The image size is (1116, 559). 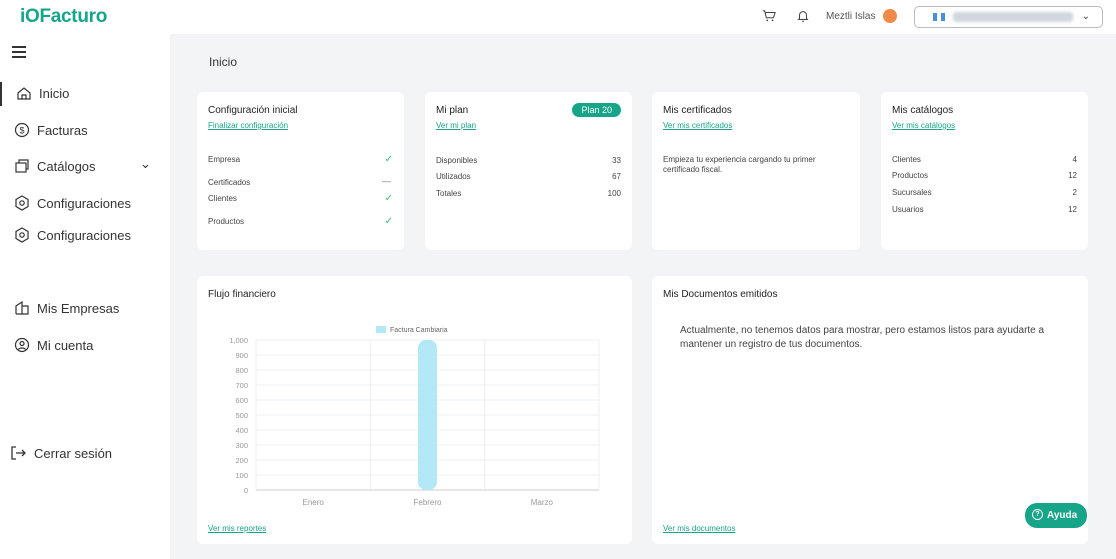 What do you see at coordinates (456, 125) in the screenshot?
I see `view-plan-link: Ver mi plan` at bounding box center [456, 125].